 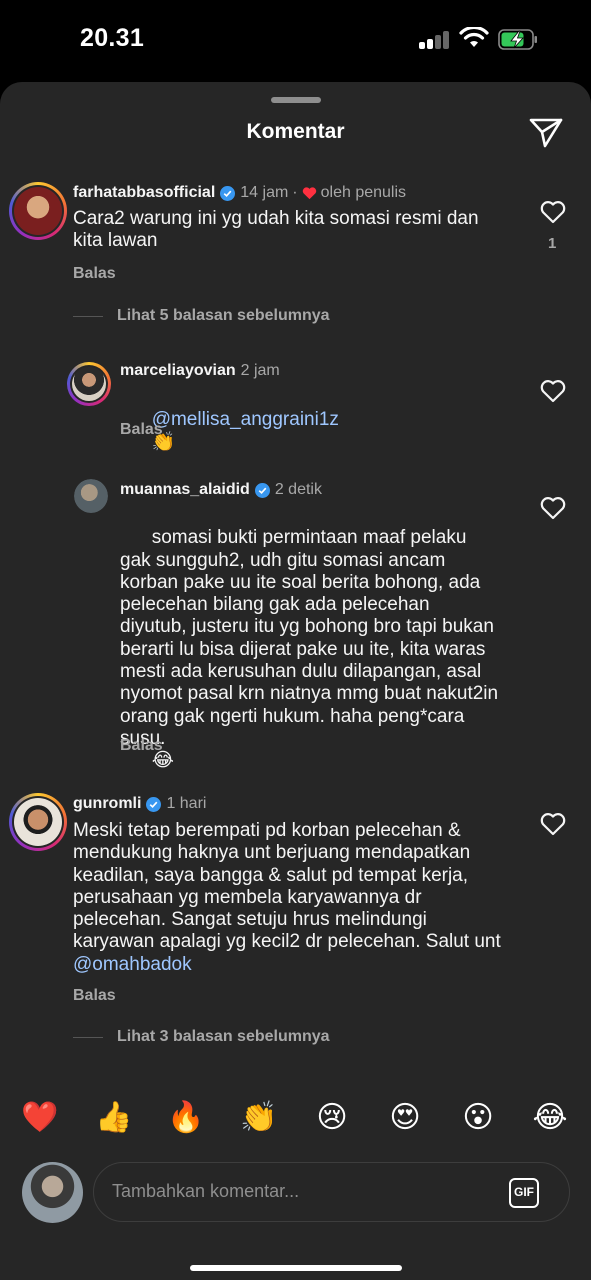 What do you see at coordinates (552, 243) in the screenshot?
I see `like-count: 1` at bounding box center [552, 243].